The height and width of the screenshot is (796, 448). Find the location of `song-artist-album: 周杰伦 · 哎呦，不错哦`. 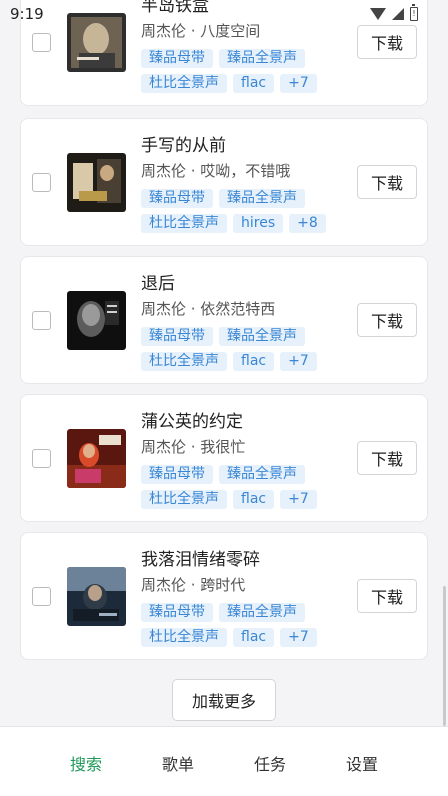

song-artist-album: 周杰伦 · 哎呦，不错哦 is located at coordinates (216, 171).